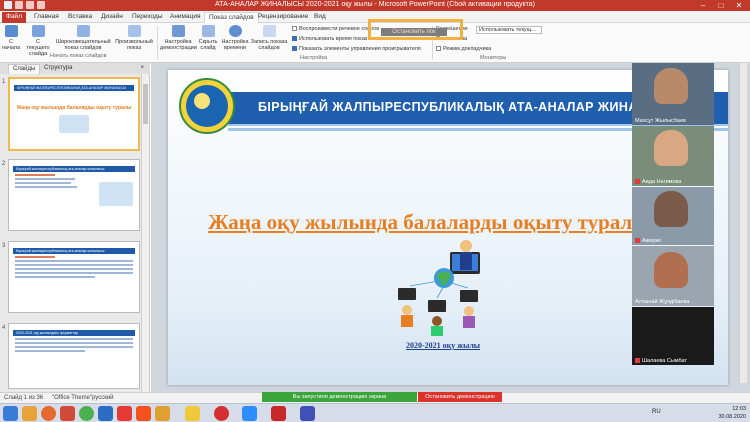 The width and height of the screenshot is (750, 422). Describe the element at coordinates (721, 5) in the screenshot. I see `maximize-button: □` at that location.